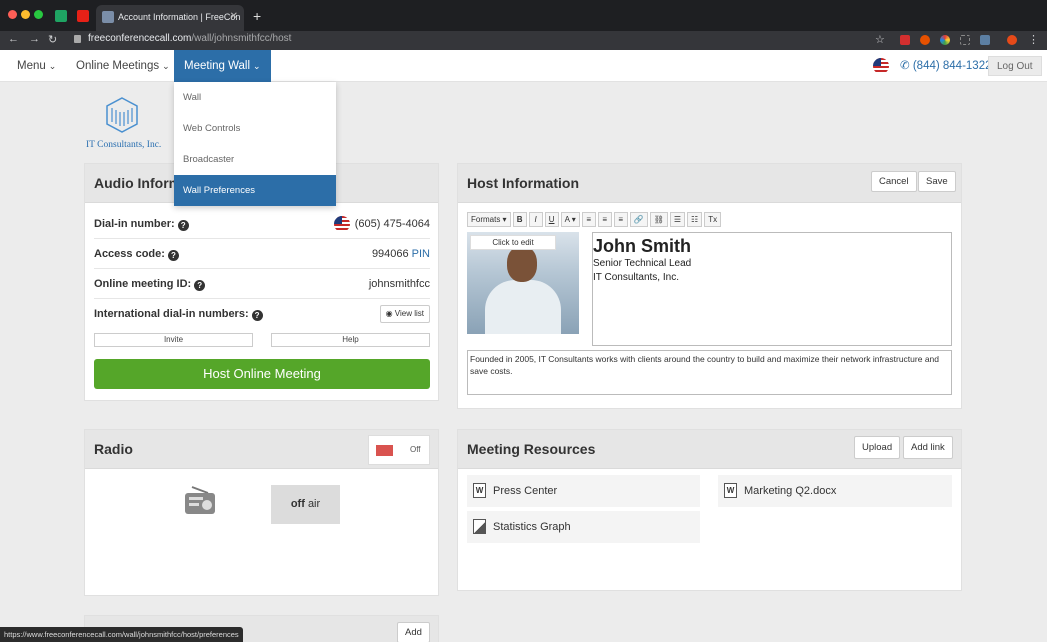  I want to click on logo-text: IT Consultants, Inc., so click(124, 145).